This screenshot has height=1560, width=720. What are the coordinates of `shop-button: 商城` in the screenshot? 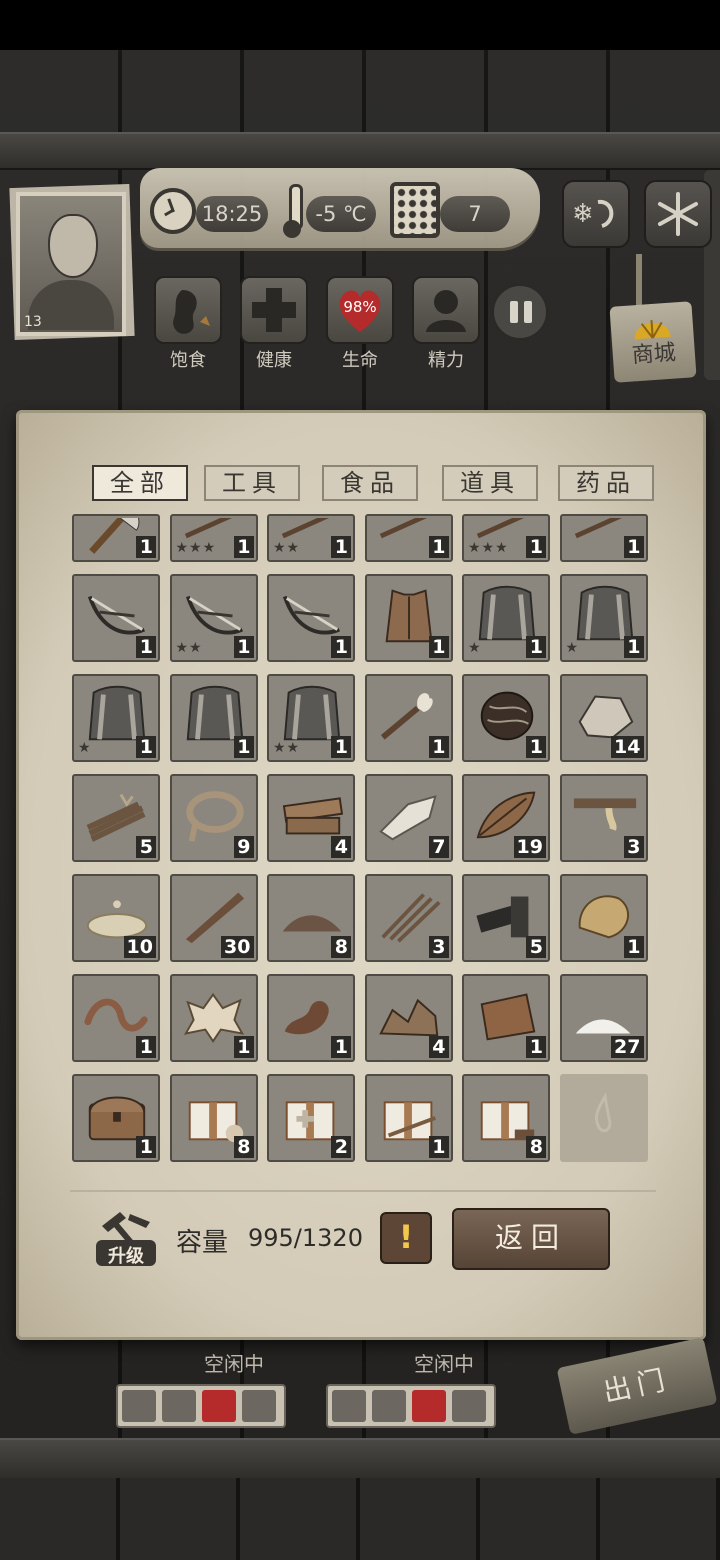 It's located at (653, 342).